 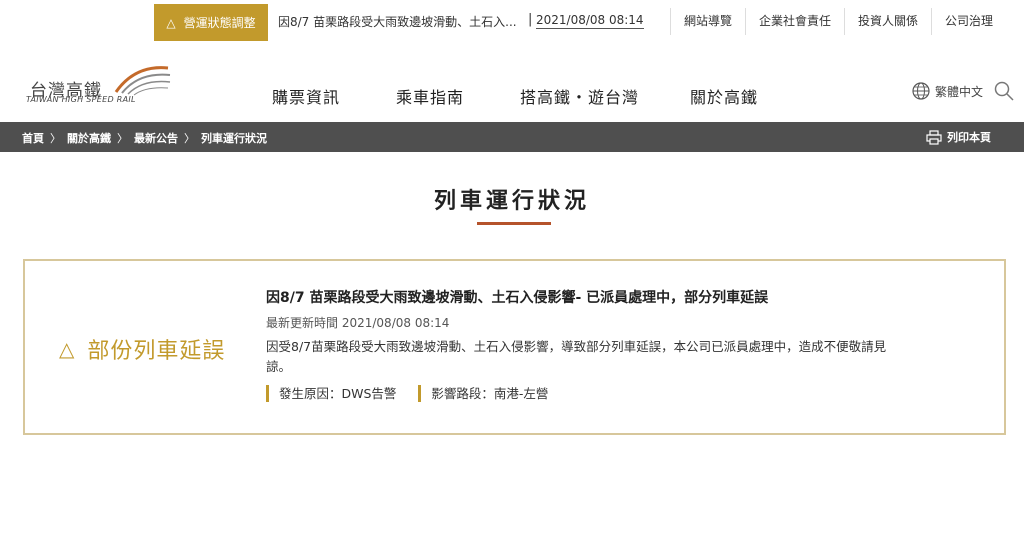 I want to click on nav-travel-guide: 乘車指南, so click(x=430, y=96).